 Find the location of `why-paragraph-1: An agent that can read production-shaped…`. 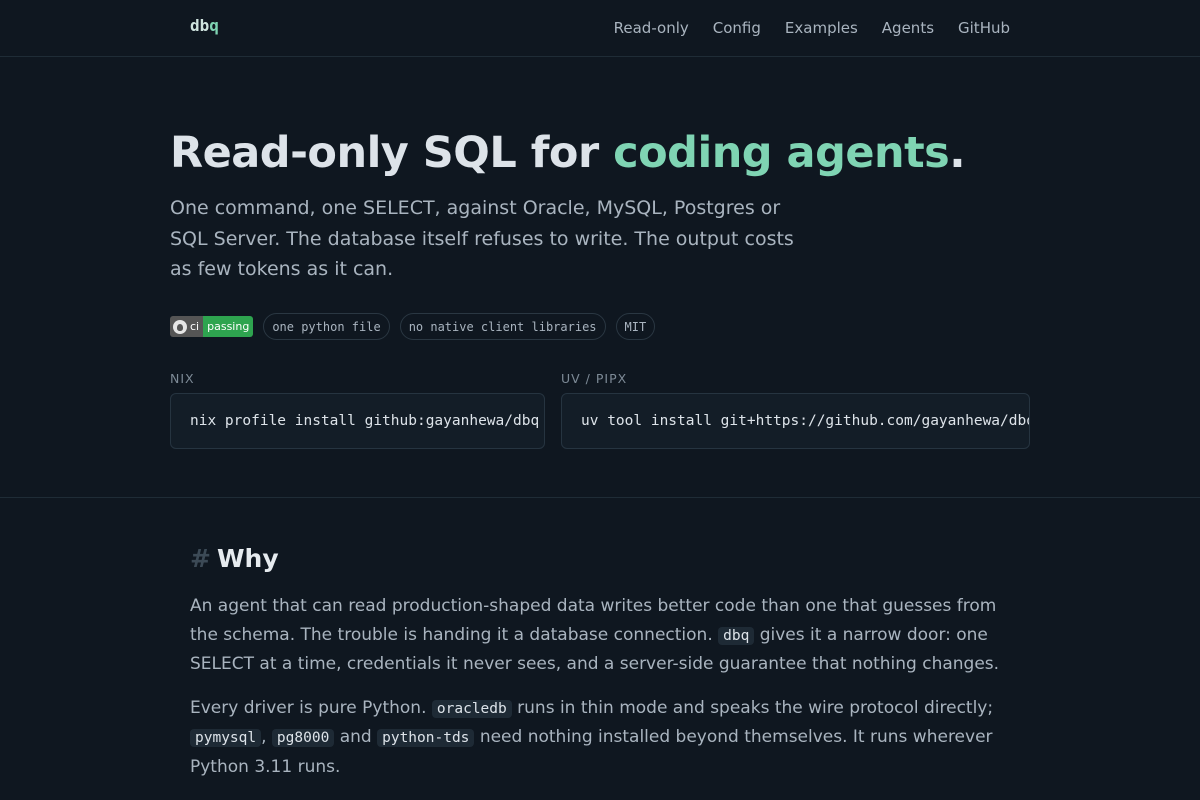

why-paragraph-1: An agent that can read production-shaped… is located at coordinates (605, 635).